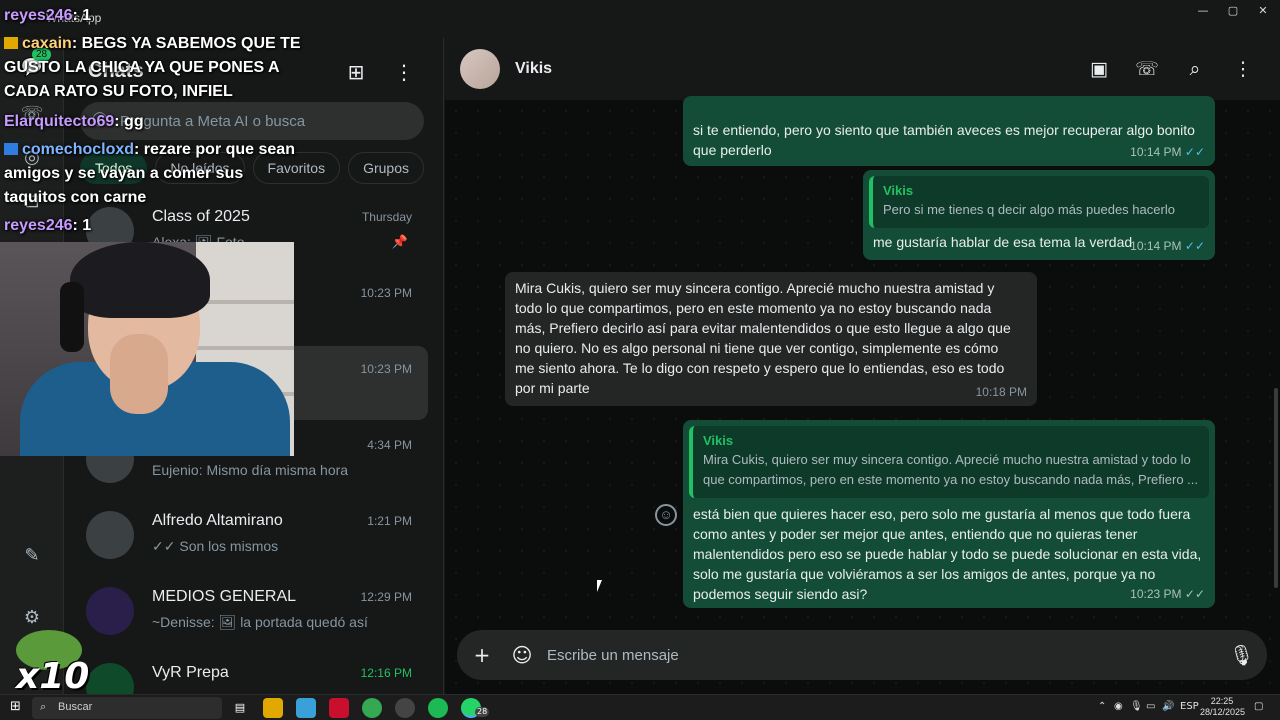  Describe the element at coordinates (386, 293) in the screenshot. I see `chat-time: 10:23 PM` at that location.